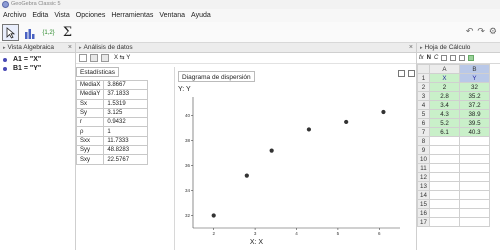 The height and width of the screenshot is (251, 500). I want to click on menu-ayuda: Ayuda, so click(201, 15).